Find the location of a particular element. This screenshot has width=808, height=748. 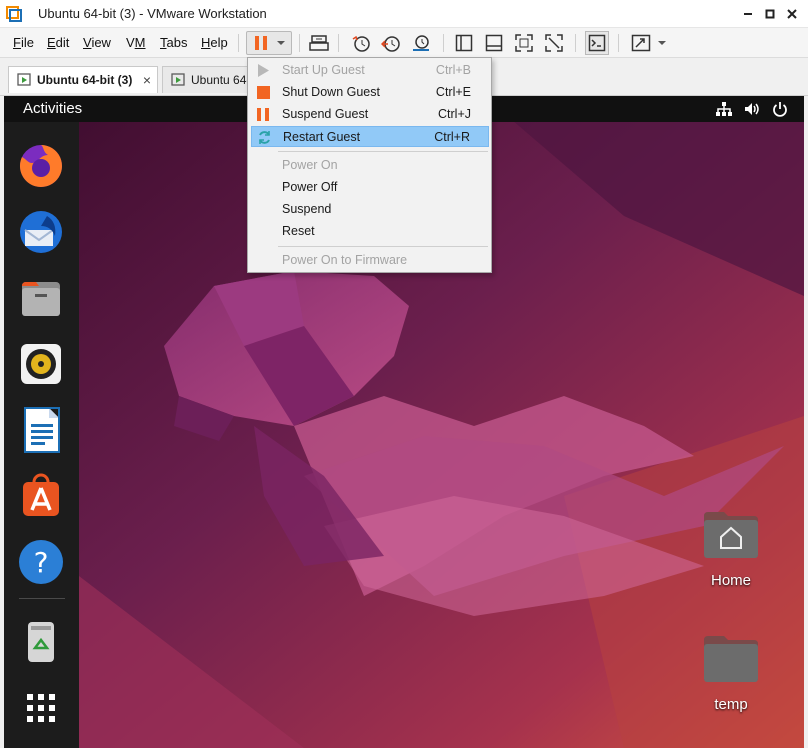

desktop-temp-folder: temp is located at coordinates (731, 673).